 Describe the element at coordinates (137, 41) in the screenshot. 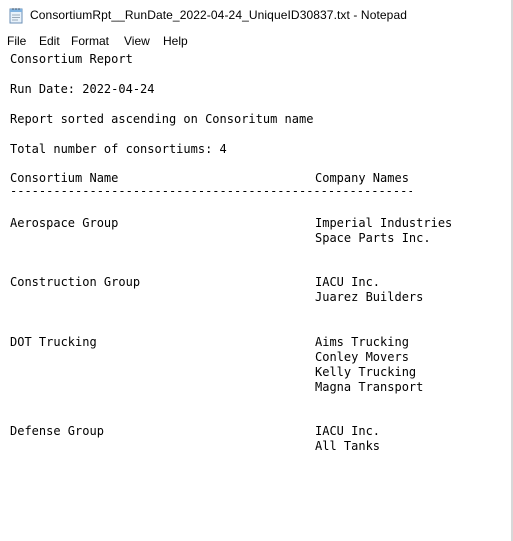

I see `menu-view: View` at that location.